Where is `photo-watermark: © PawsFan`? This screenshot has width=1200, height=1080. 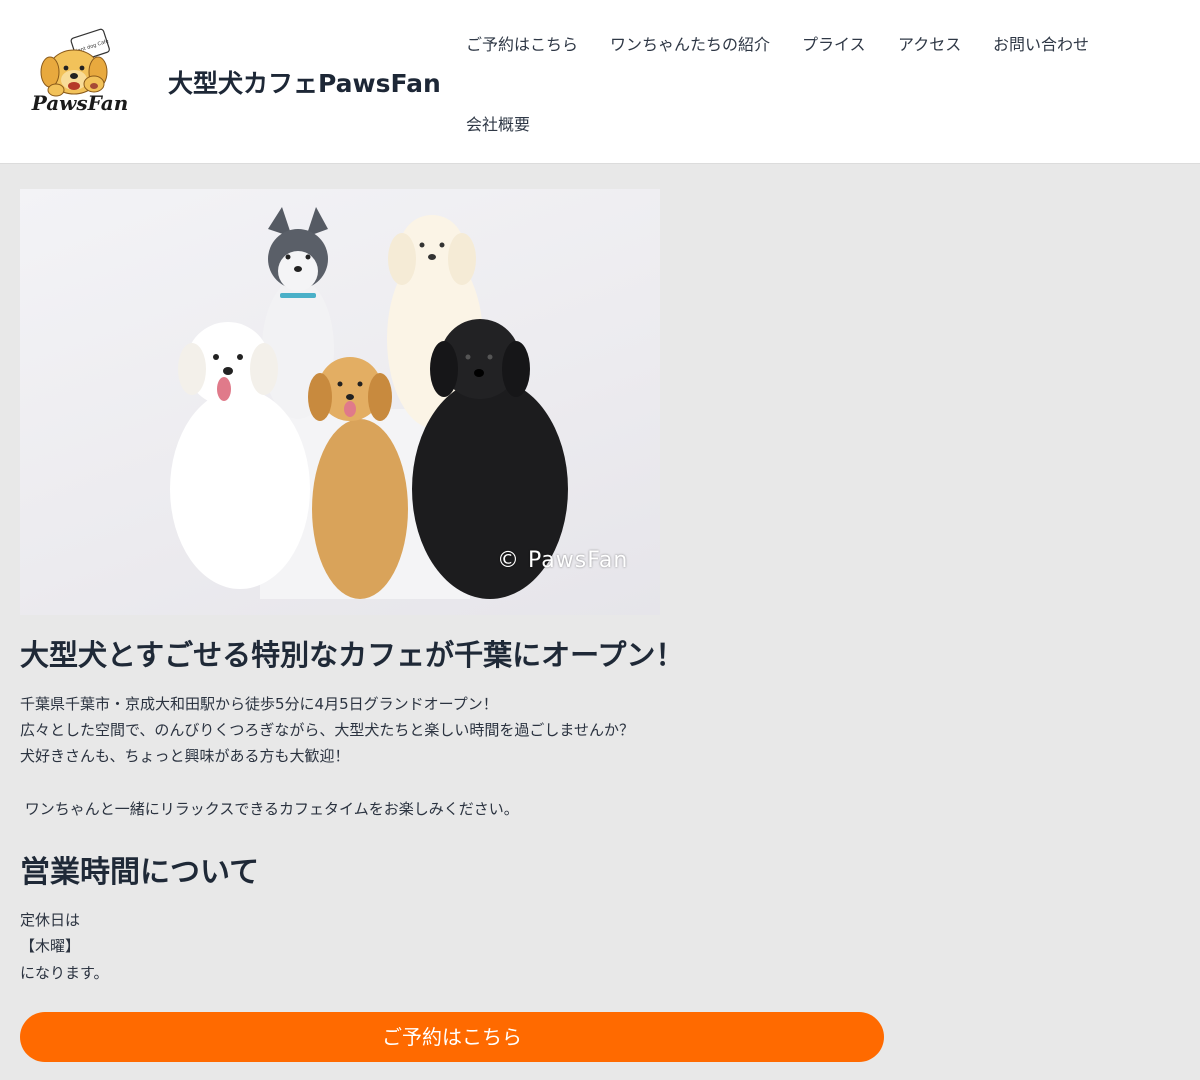 photo-watermark: © PawsFan is located at coordinates (563, 560).